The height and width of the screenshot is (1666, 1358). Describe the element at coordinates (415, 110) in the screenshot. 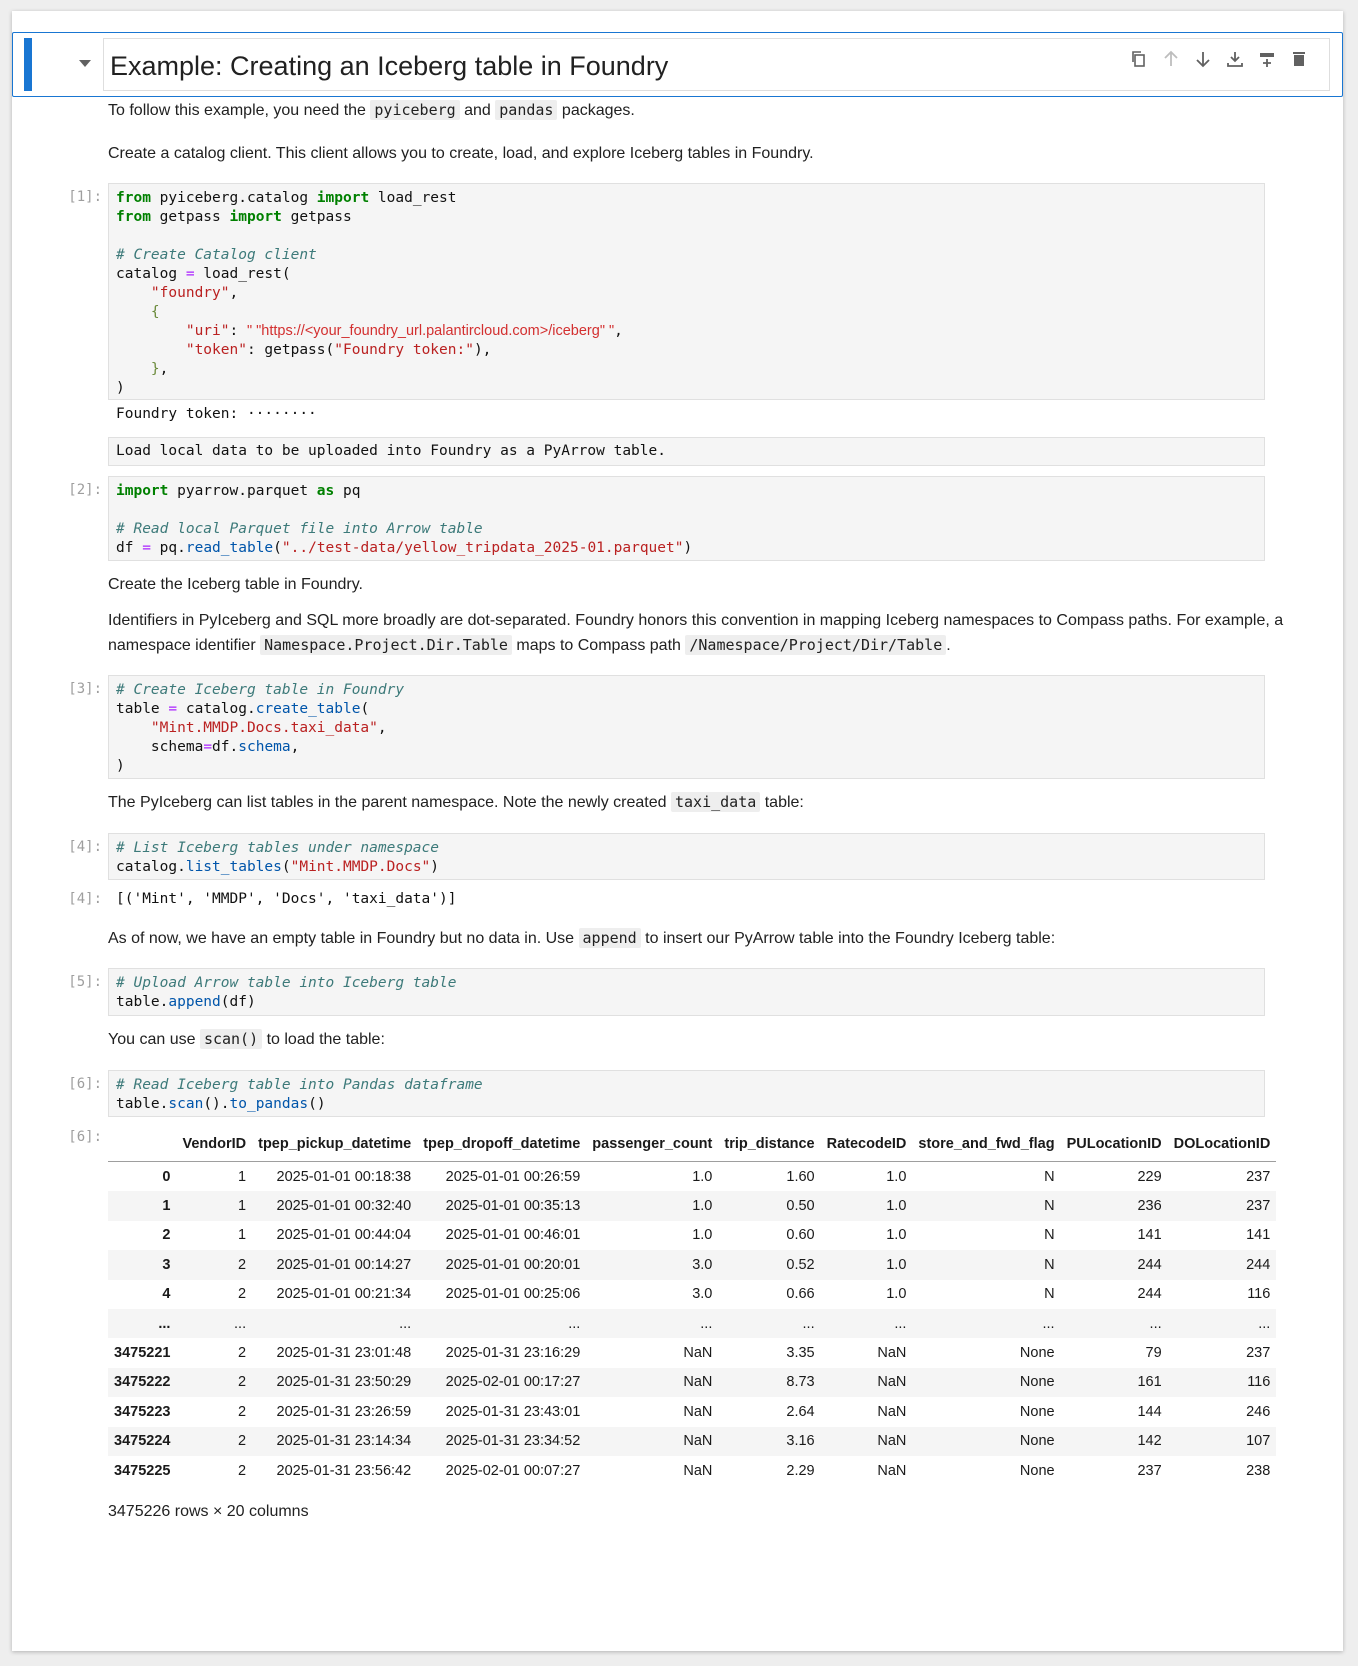

I see `inline-code: pyiceberg` at that location.